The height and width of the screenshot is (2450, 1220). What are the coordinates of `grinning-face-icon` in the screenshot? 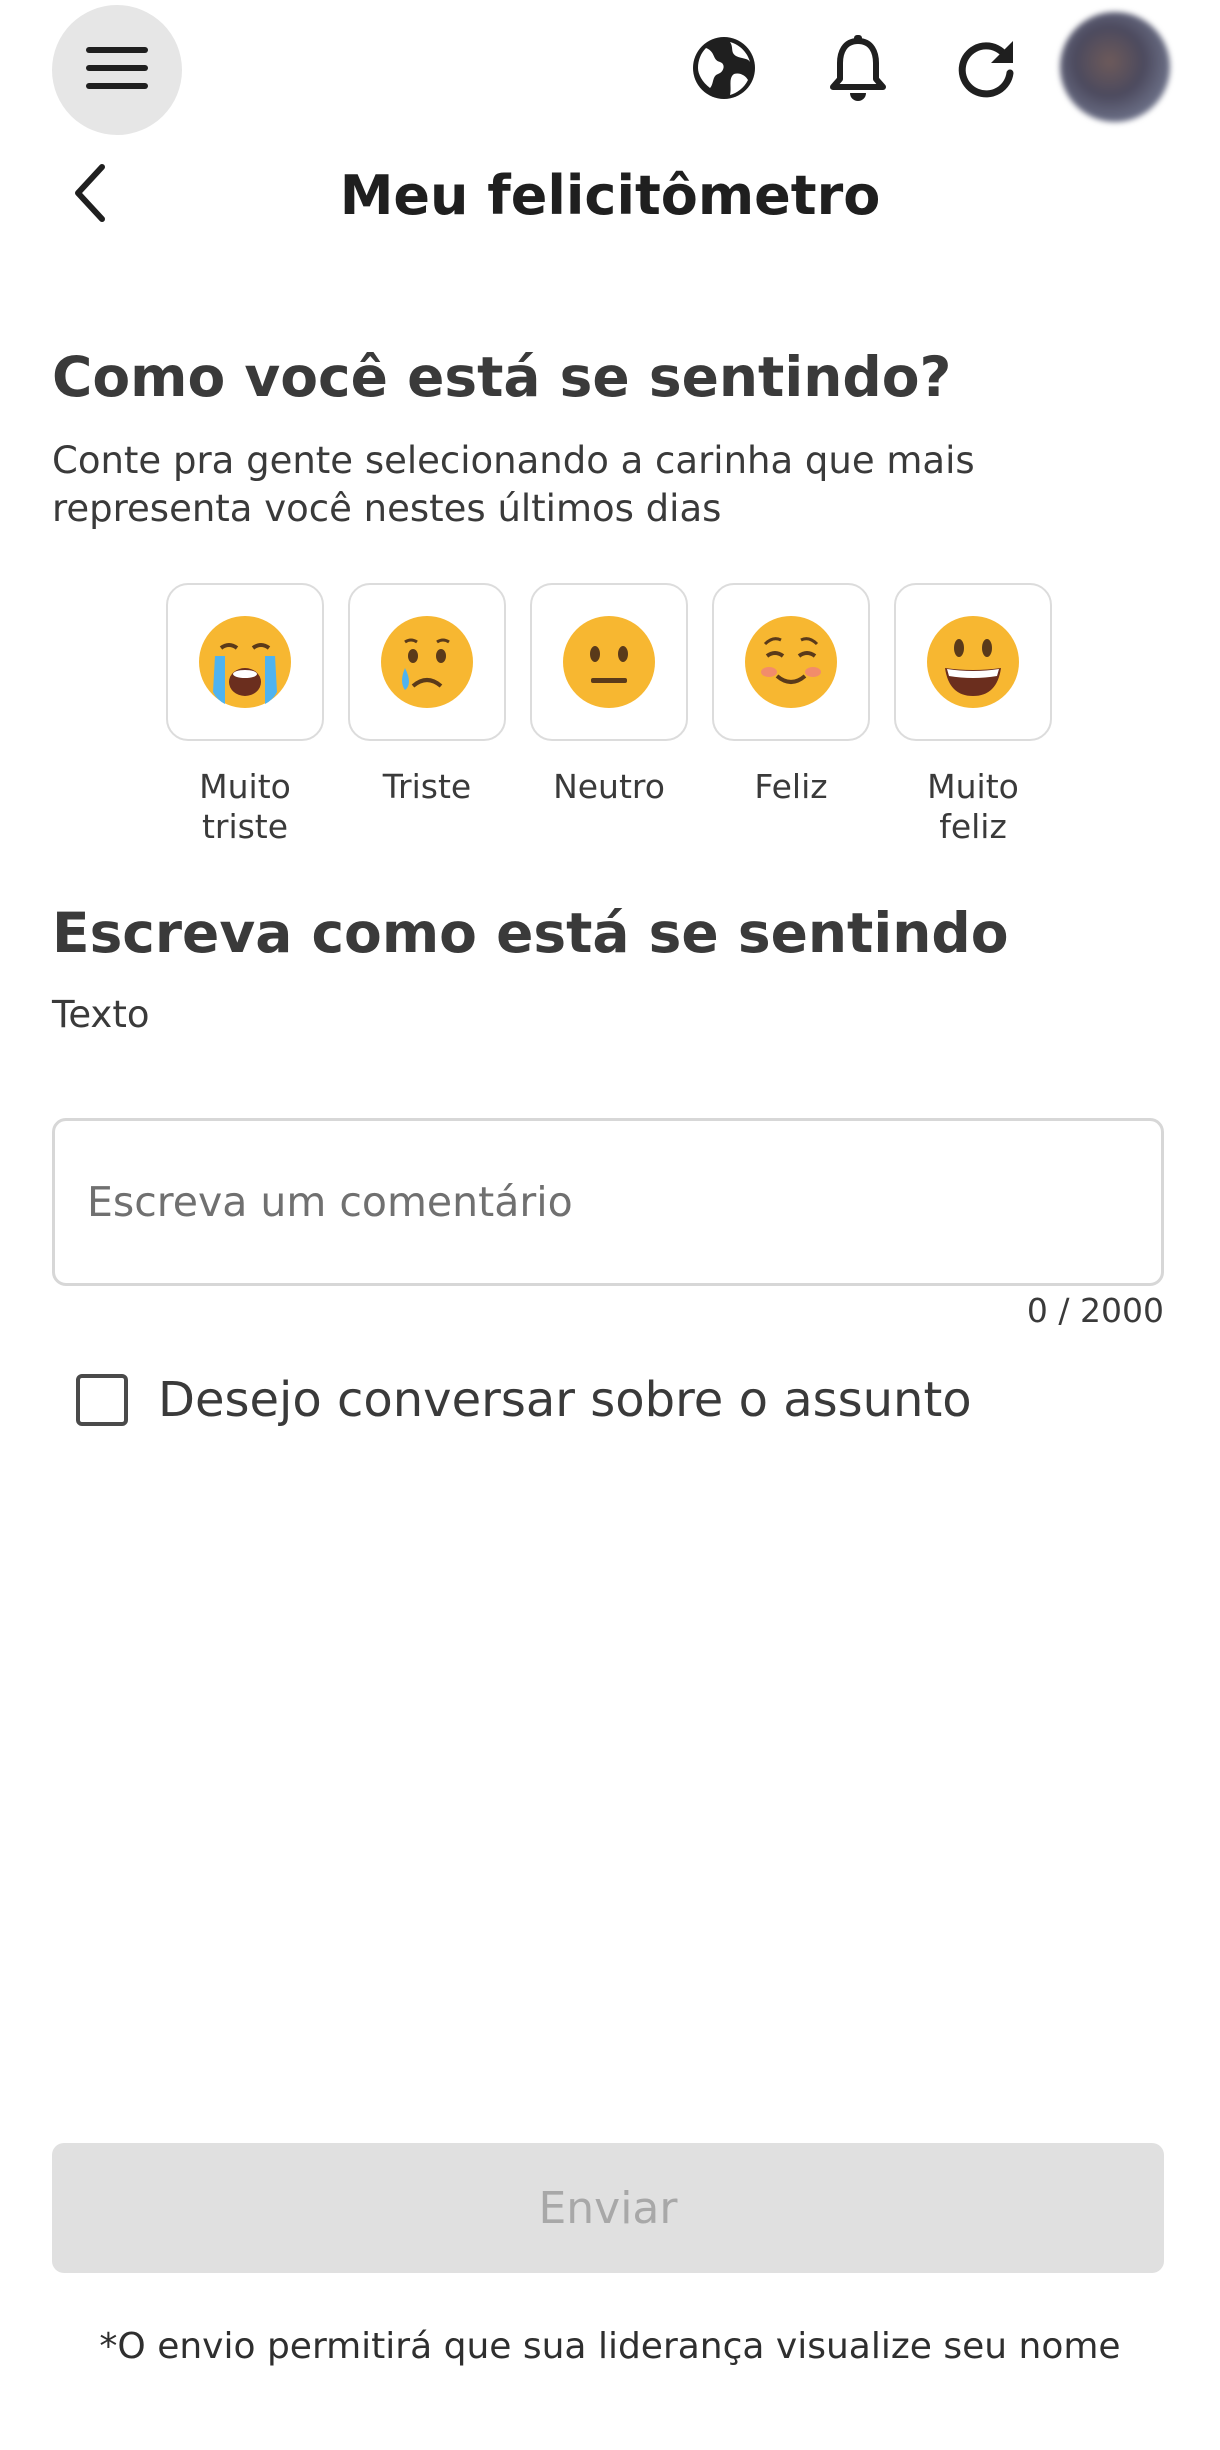 It's located at (973, 662).